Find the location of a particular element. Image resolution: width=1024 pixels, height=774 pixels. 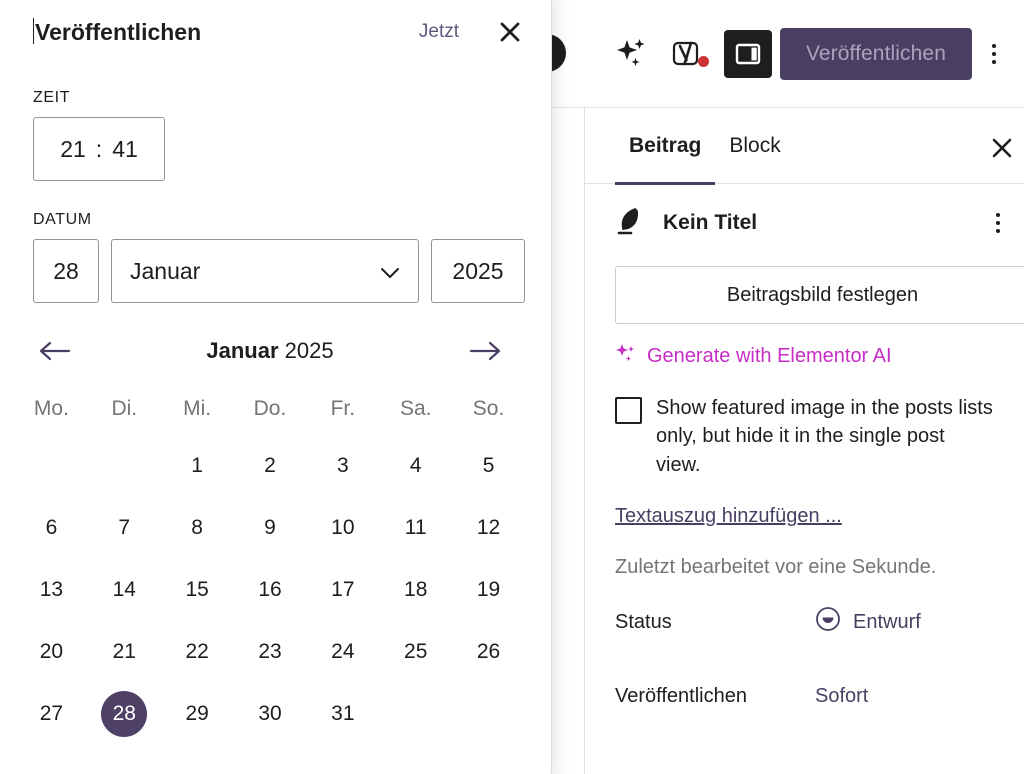

calendar-day: 23 is located at coordinates (270, 652).